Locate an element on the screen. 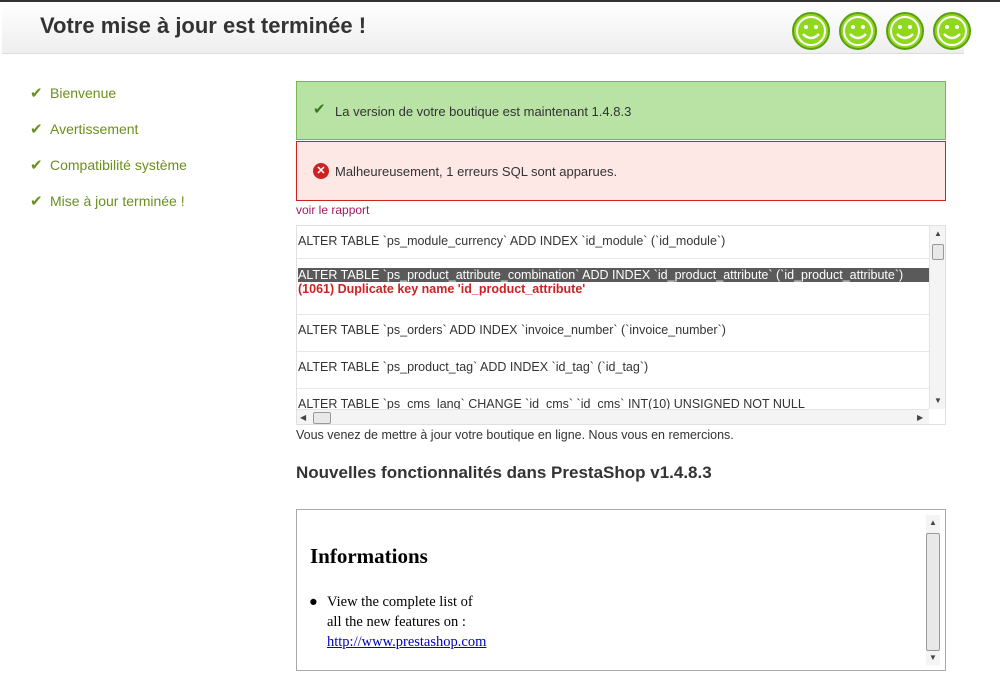 This screenshot has width=1000, height=675. scroll-right-icon: ▶ is located at coordinates (920, 417).